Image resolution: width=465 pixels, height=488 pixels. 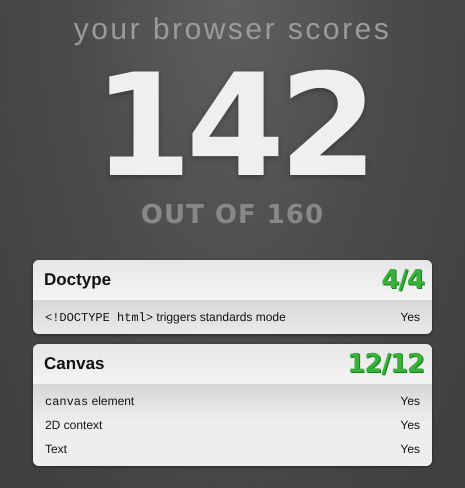 I want to click on feature-label: <!DOCTYPE html> triggers standards mode, so click(x=165, y=317).